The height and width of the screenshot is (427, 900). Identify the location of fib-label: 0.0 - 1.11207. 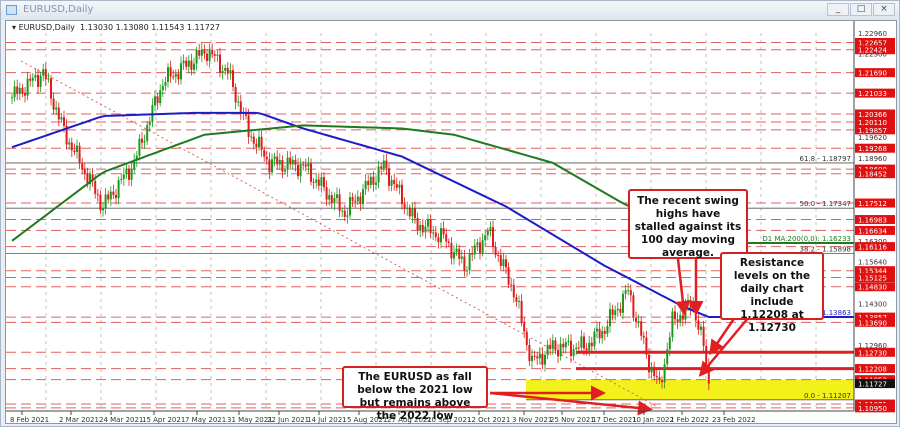
(827, 396).